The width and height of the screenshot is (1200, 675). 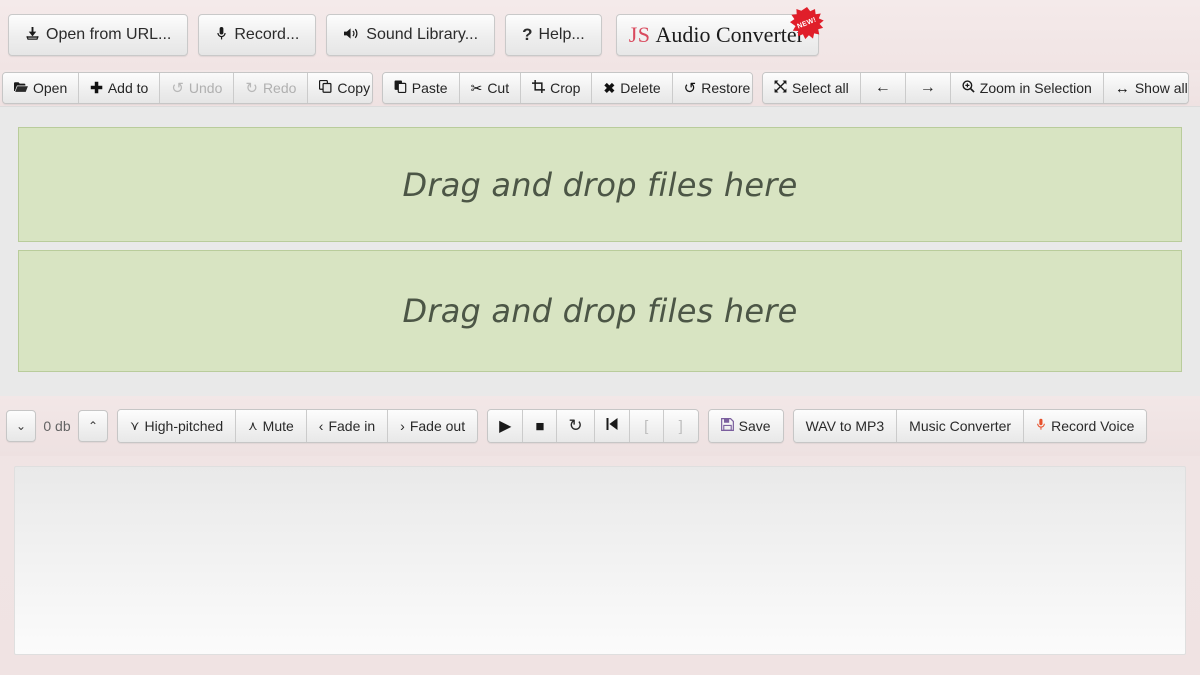 What do you see at coordinates (352, 426) in the screenshot?
I see `button-label: Fade in` at bounding box center [352, 426].